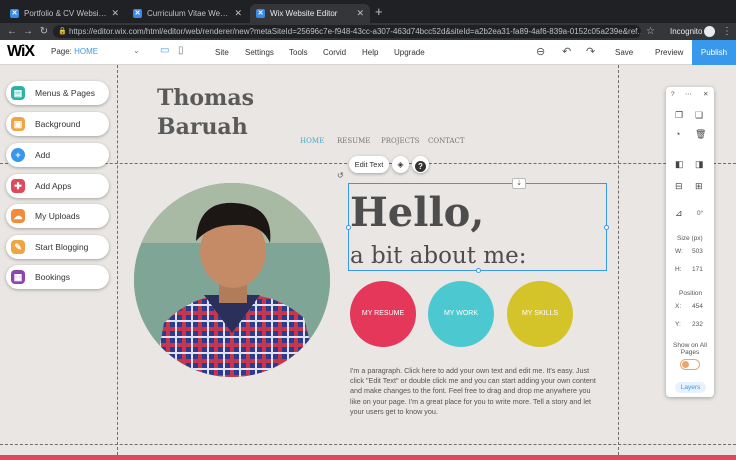  Describe the element at coordinates (590, 51) in the screenshot. I see `redo-icon: ↷` at that location.